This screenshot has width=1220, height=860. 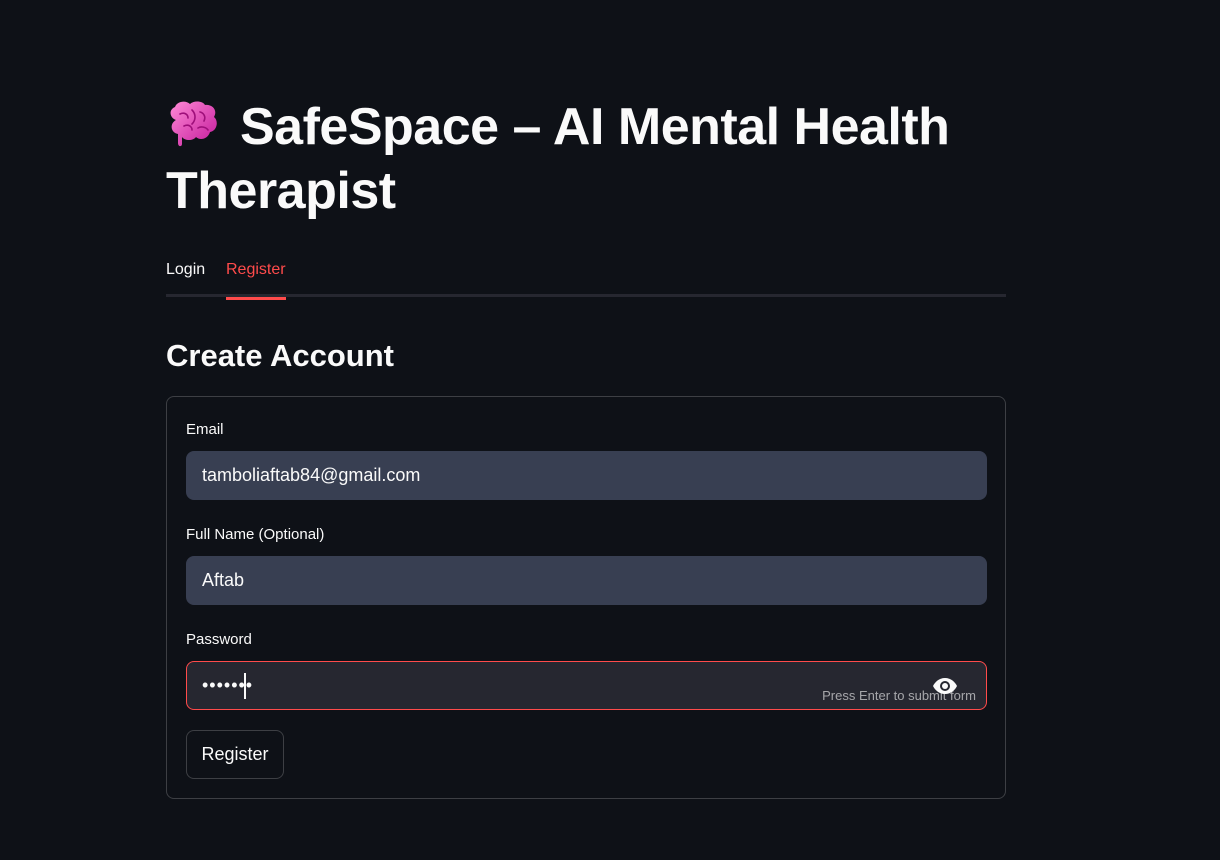 What do you see at coordinates (899, 695) in the screenshot?
I see `submit-hint: Press Enter to submit form` at bounding box center [899, 695].